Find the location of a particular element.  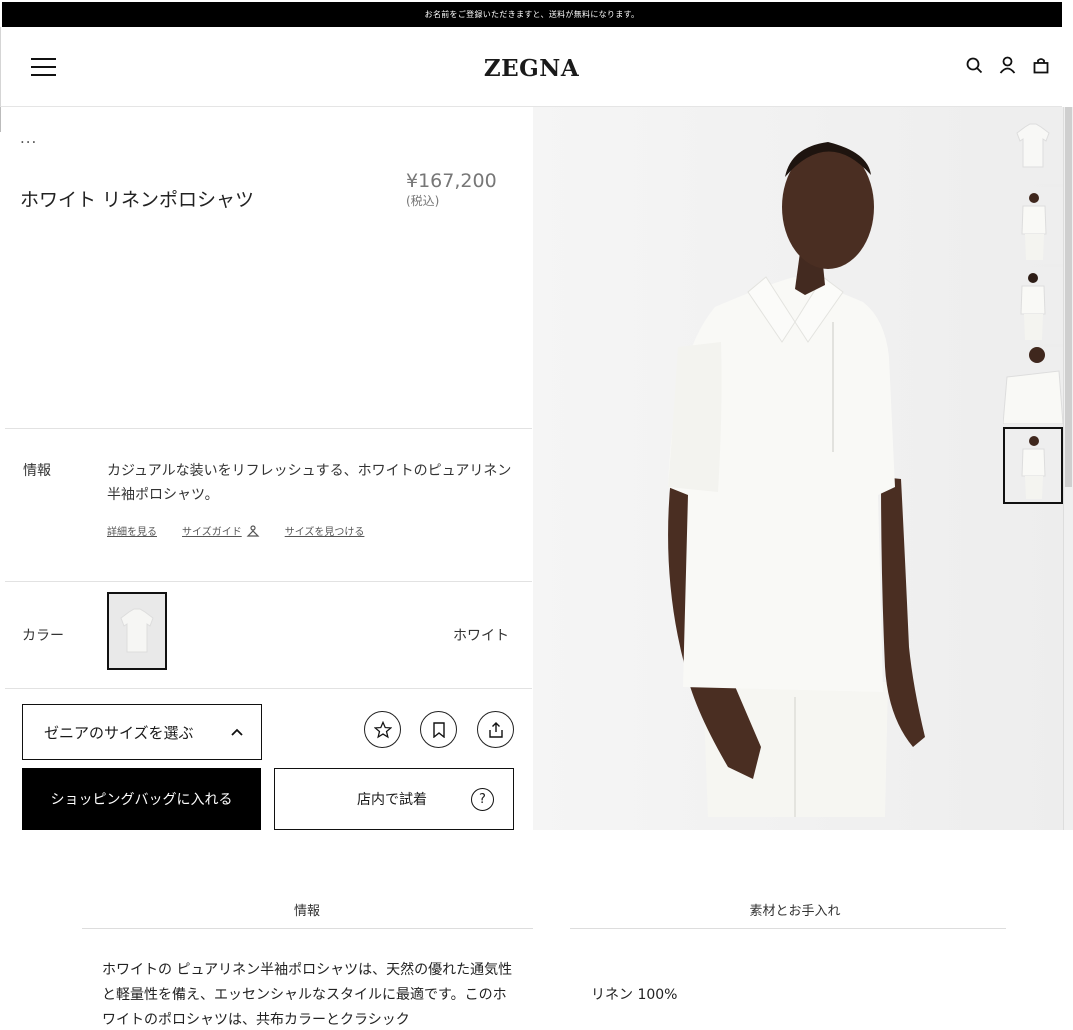

ruler-person-icon is located at coordinates (253, 530).